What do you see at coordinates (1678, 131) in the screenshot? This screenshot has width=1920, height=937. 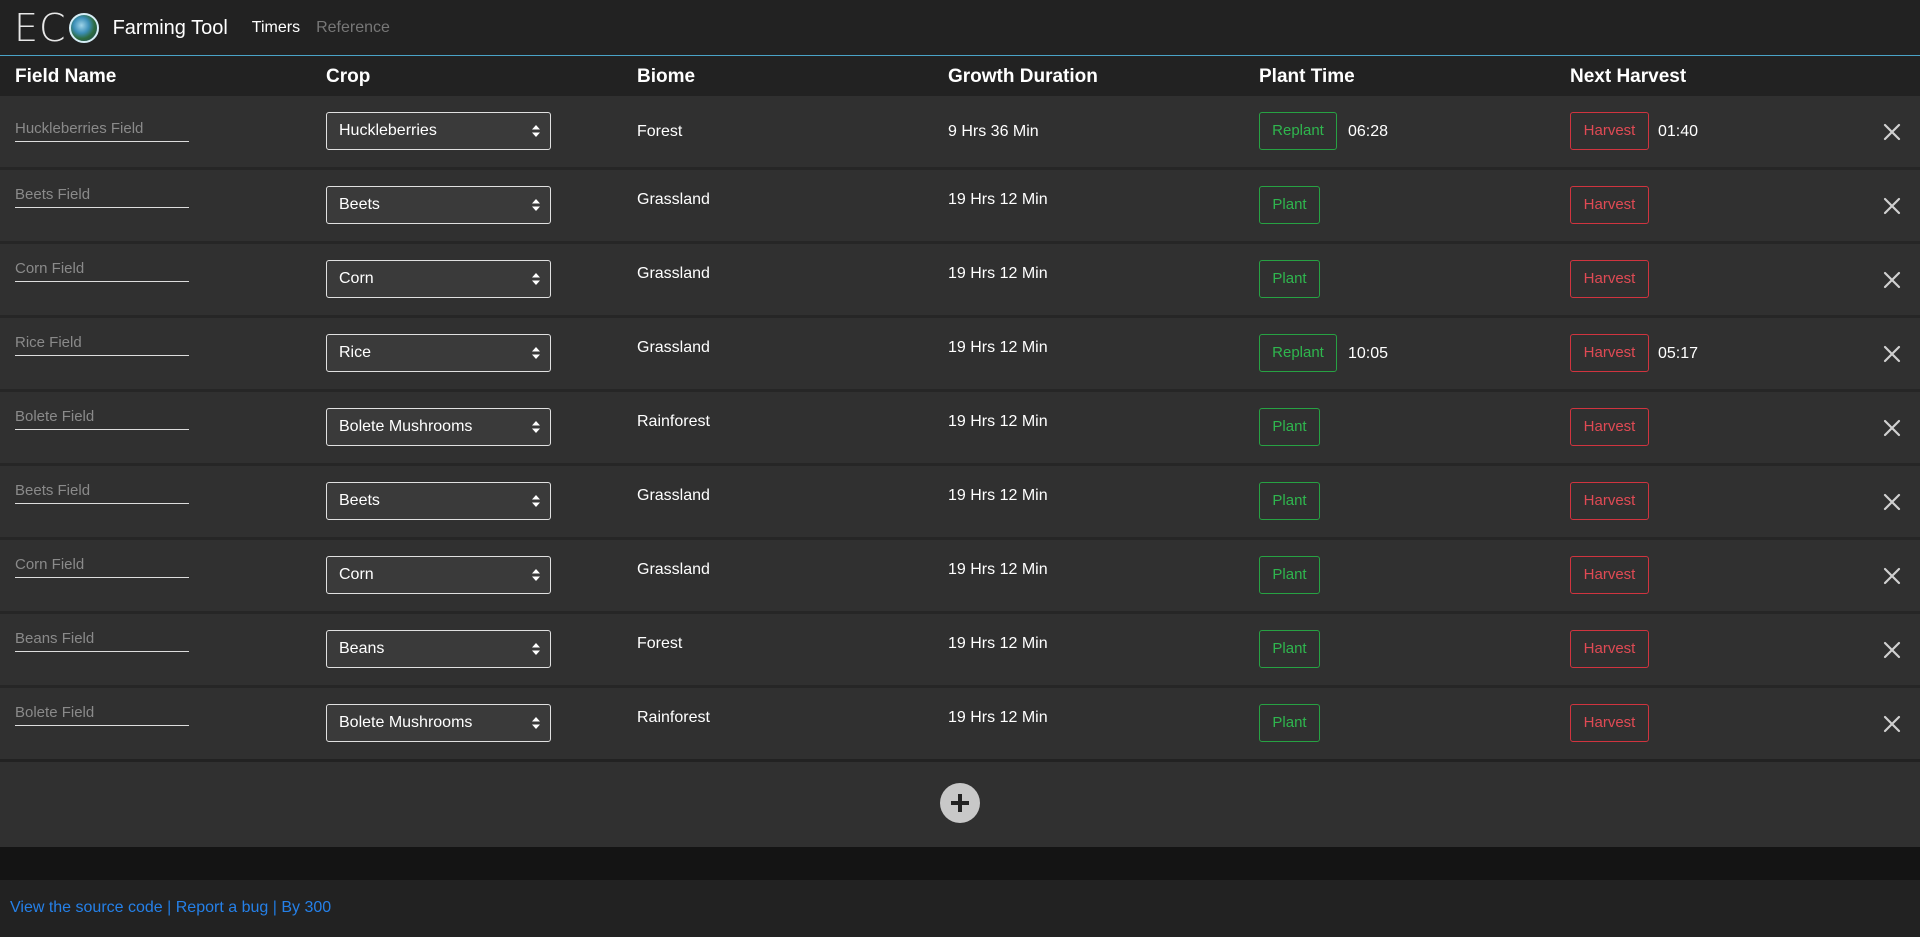 I see `next-harvest-text: 01:40` at bounding box center [1678, 131].